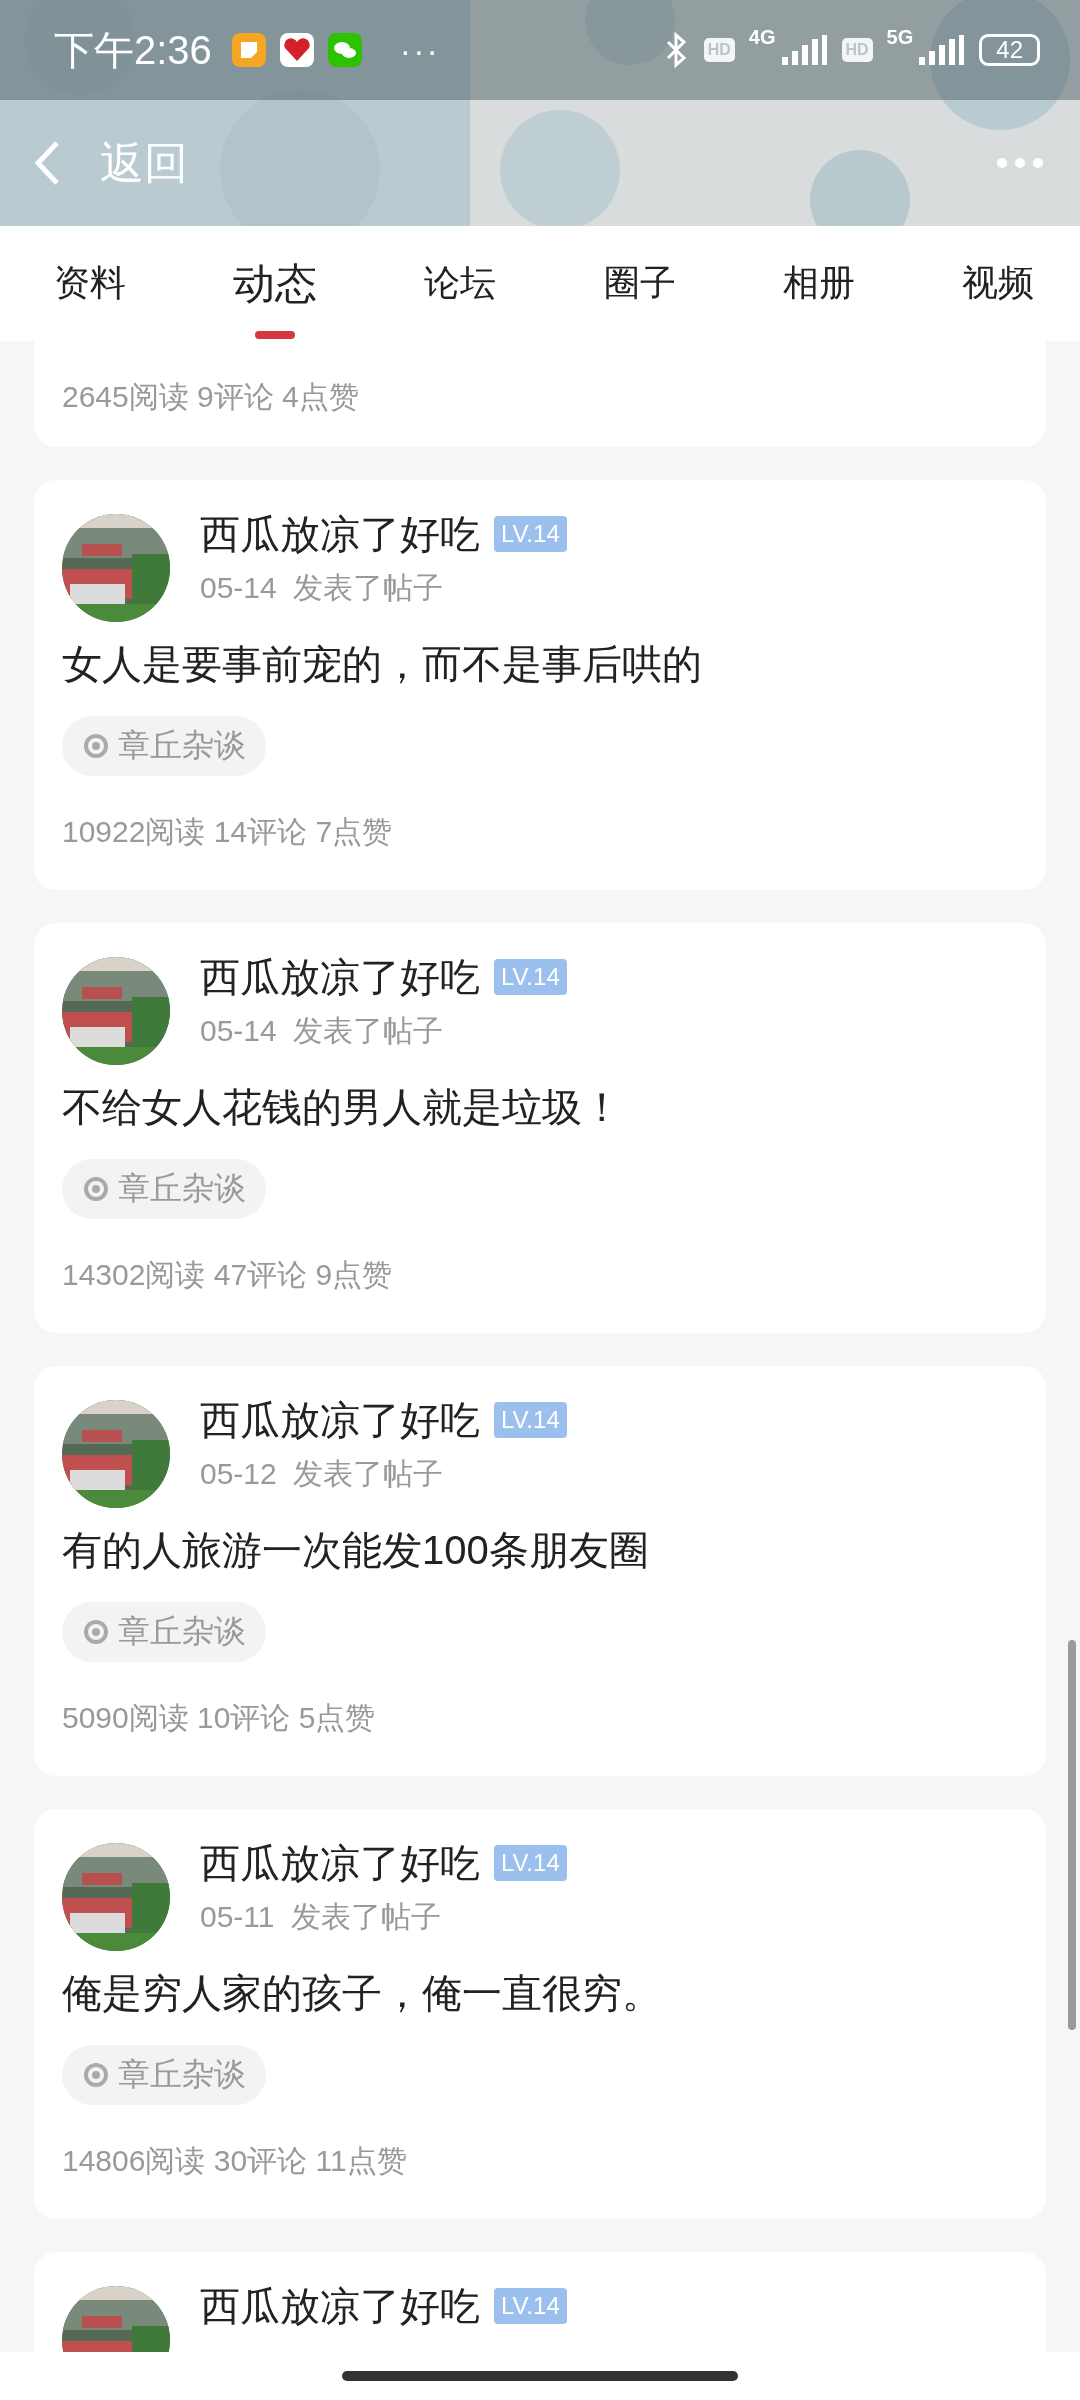  What do you see at coordinates (133, 50) in the screenshot?
I see `status-time: 下午2:36` at bounding box center [133, 50].